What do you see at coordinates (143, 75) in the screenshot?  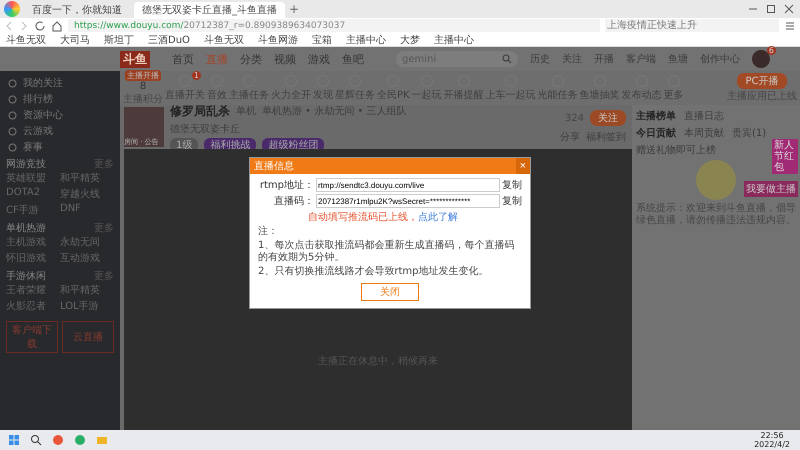 I see `score-badge: 主播开播` at bounding box center [143, 75].